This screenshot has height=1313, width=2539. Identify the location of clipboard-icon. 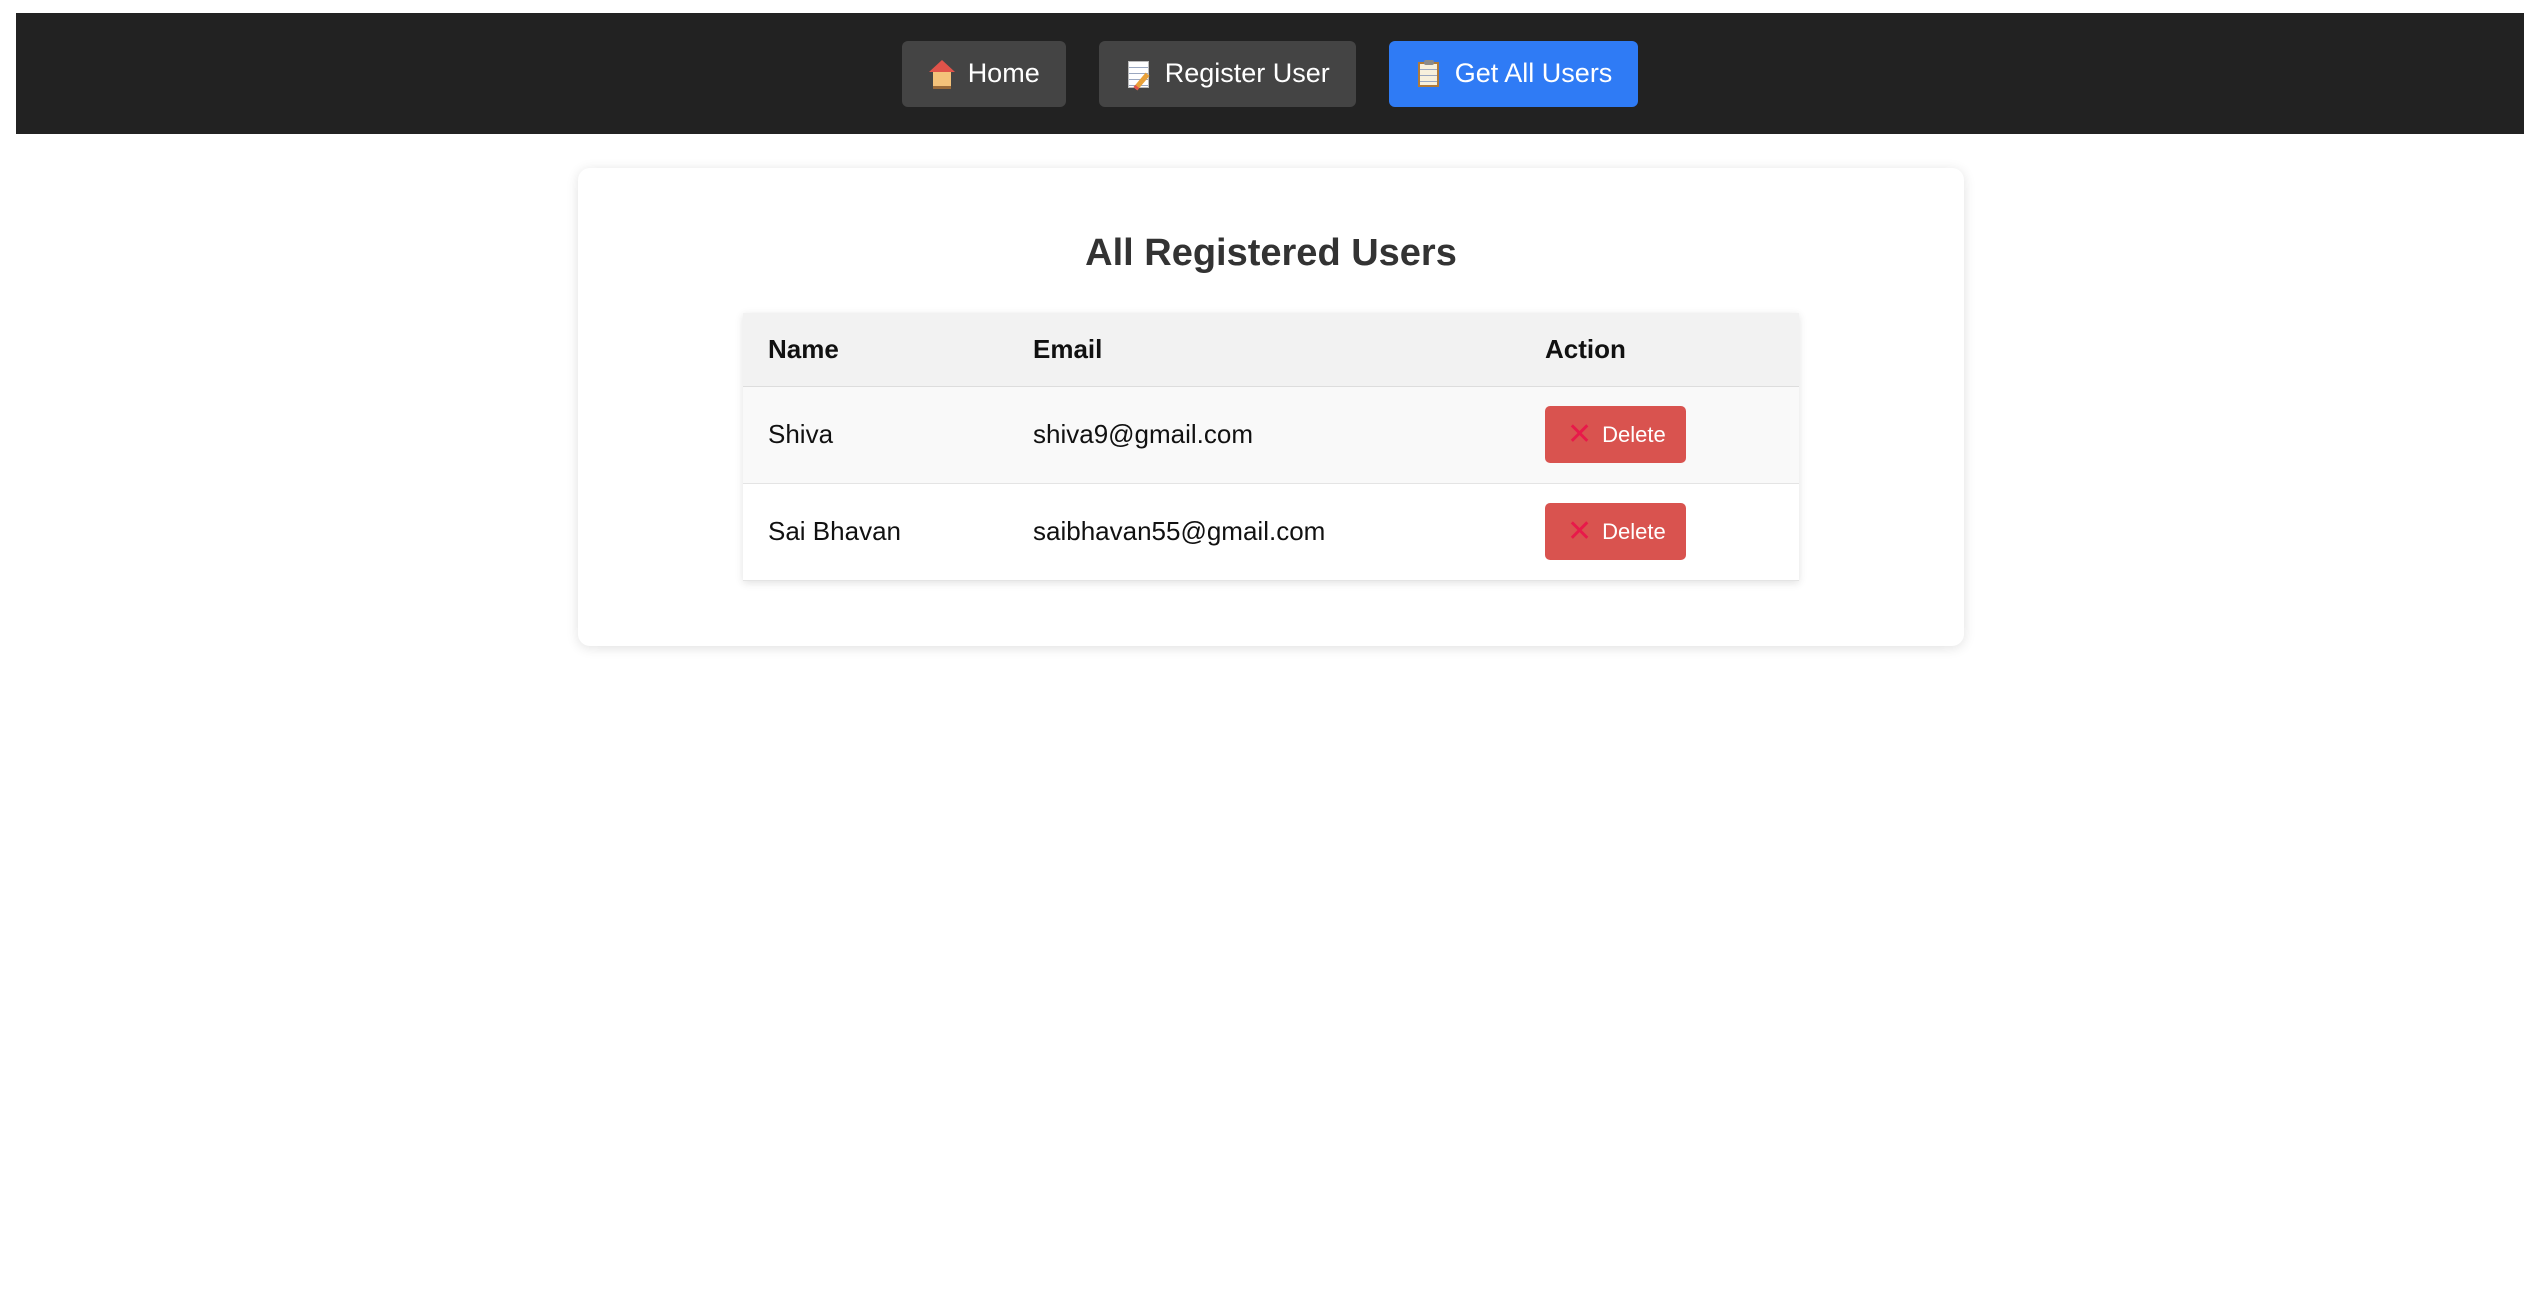
(1429, 73).